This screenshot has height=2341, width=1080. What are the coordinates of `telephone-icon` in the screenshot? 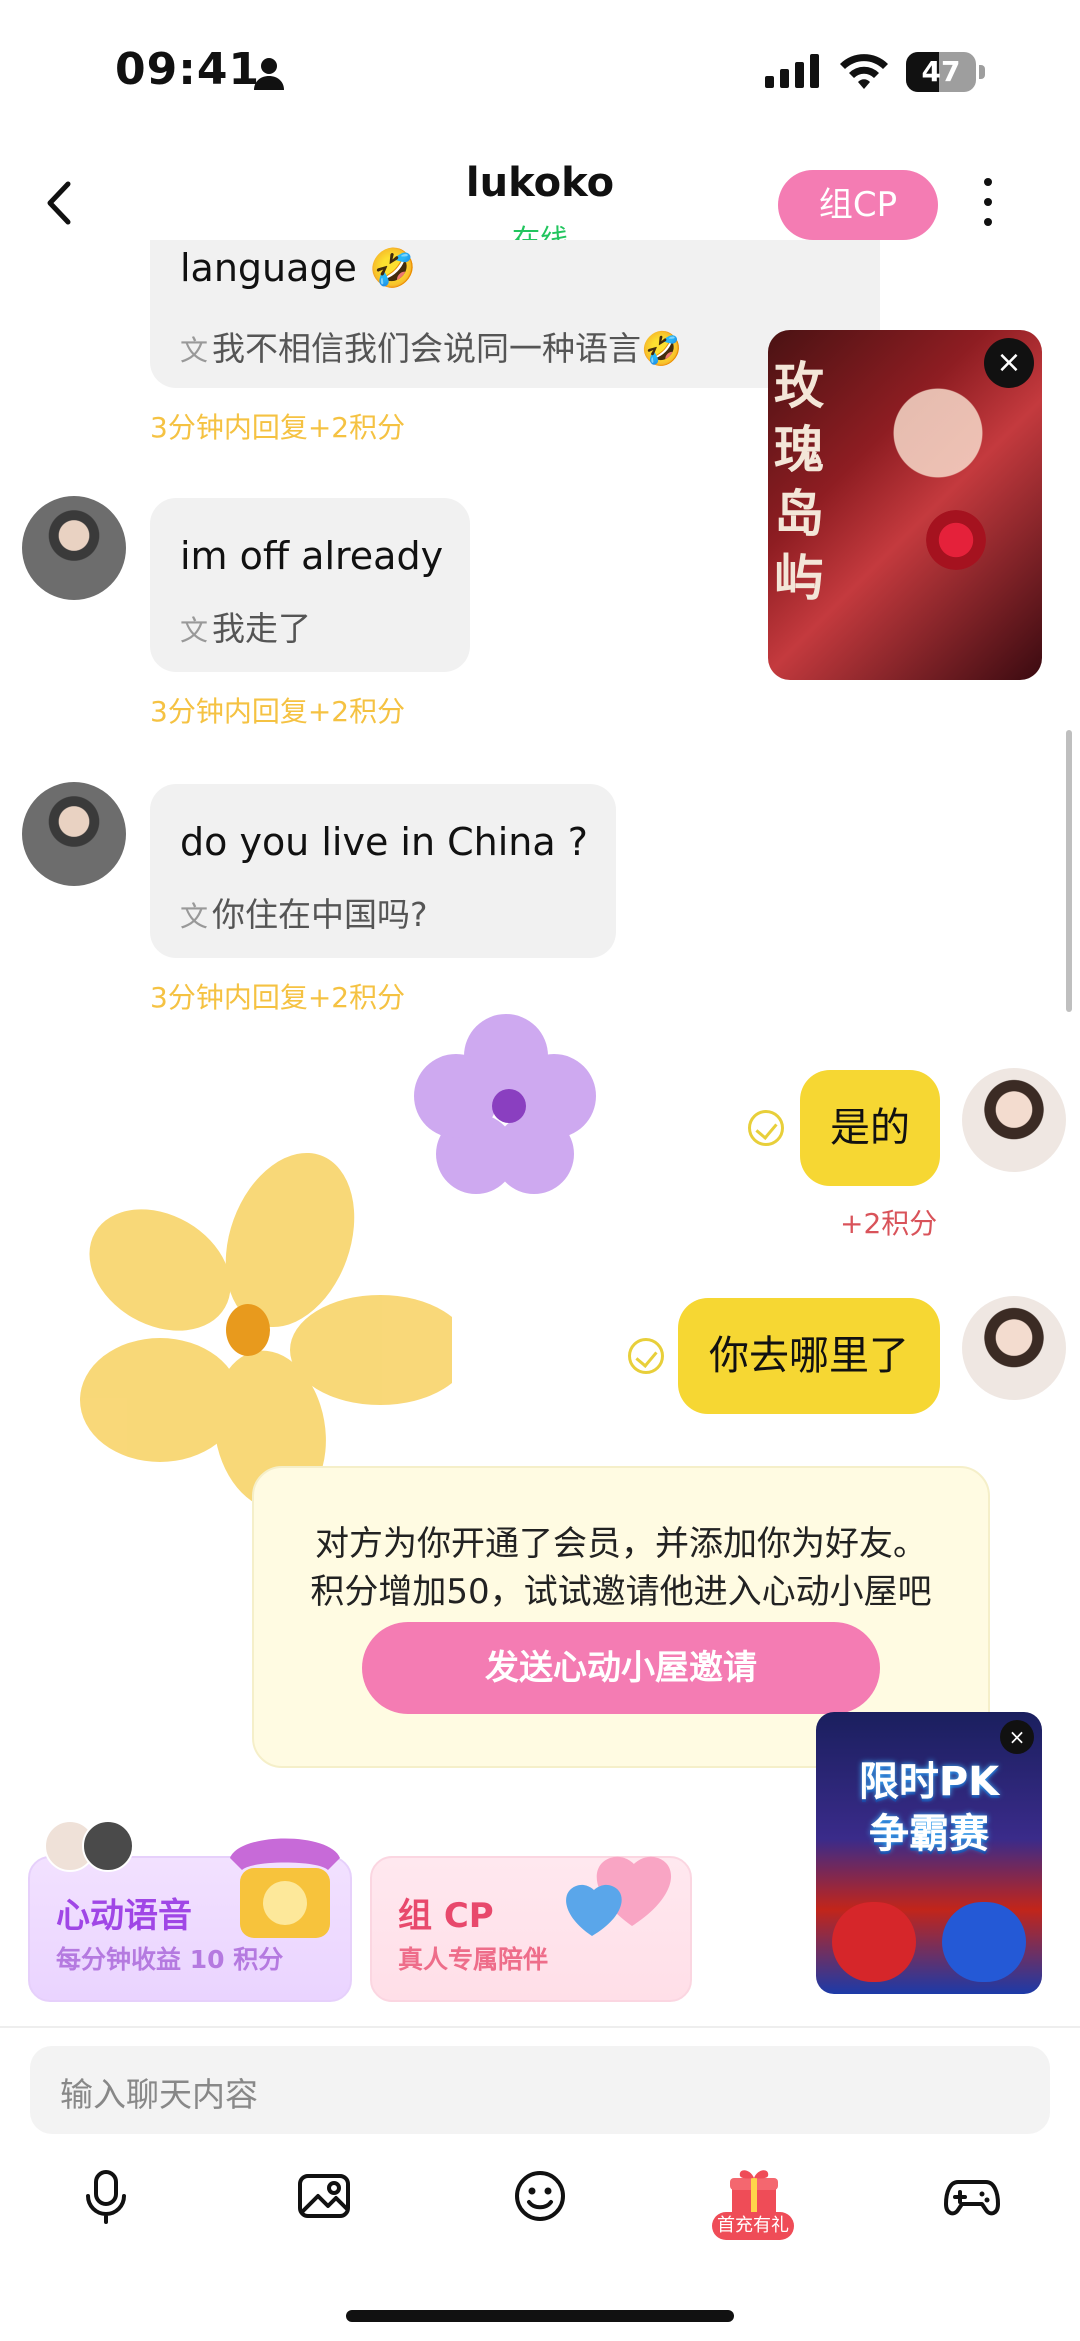 It's located at (285, 1888).